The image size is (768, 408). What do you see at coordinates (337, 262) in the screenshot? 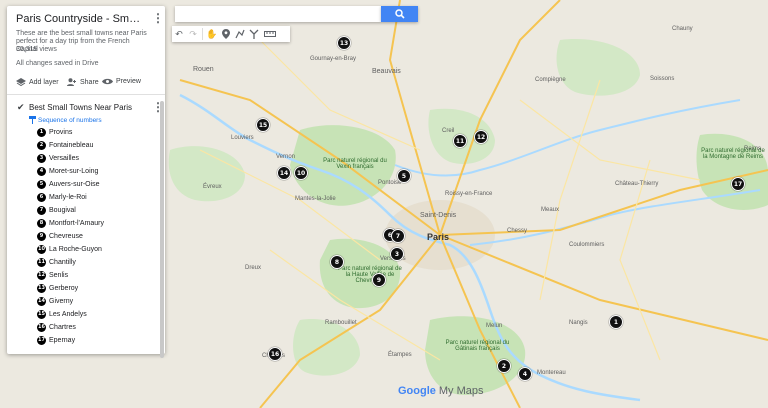
I see `map-marker-montfort-lamaury: 8` at bounding box center [337, 262].